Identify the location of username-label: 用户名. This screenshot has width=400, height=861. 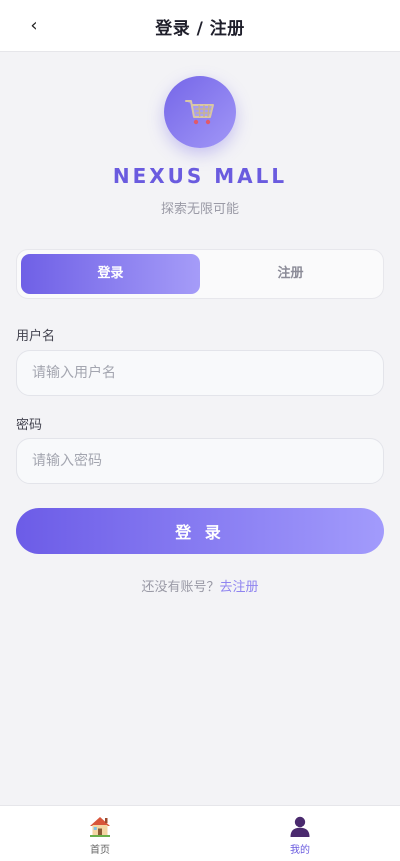
(36, 336).